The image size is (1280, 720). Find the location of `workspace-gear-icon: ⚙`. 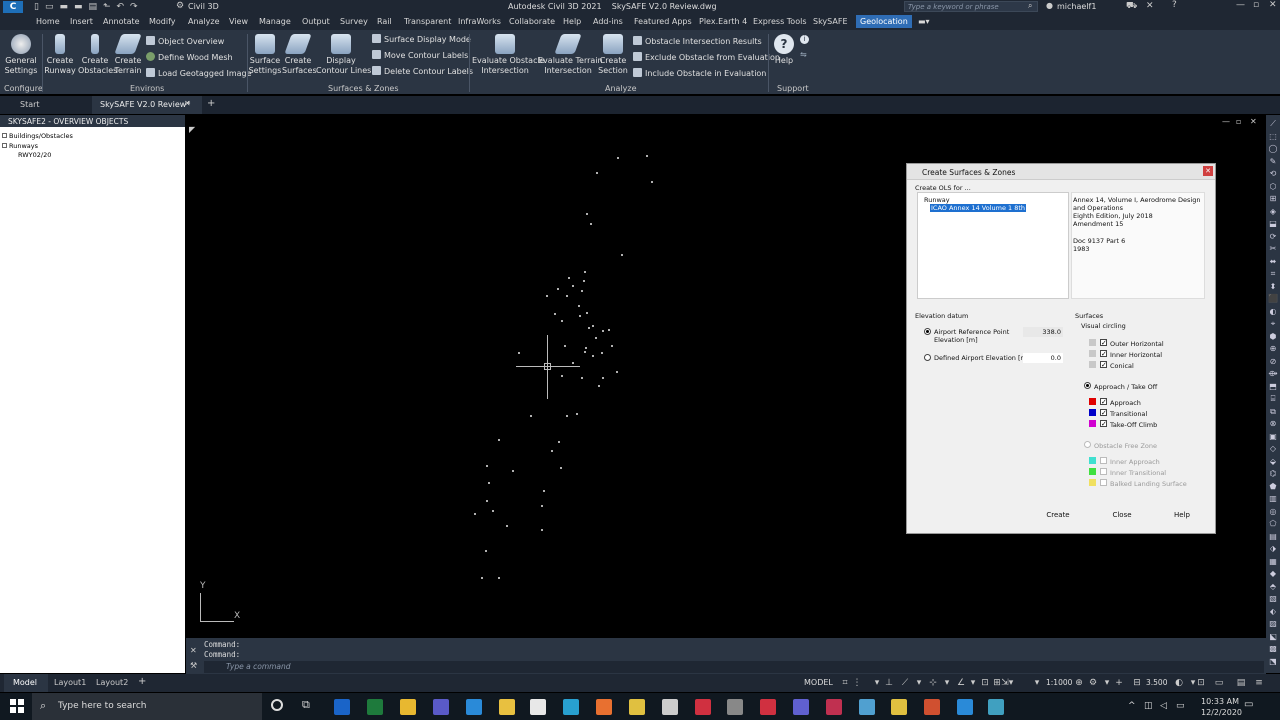

workspace-gear-icon: ⚙ is located at coordinates (180, 6).